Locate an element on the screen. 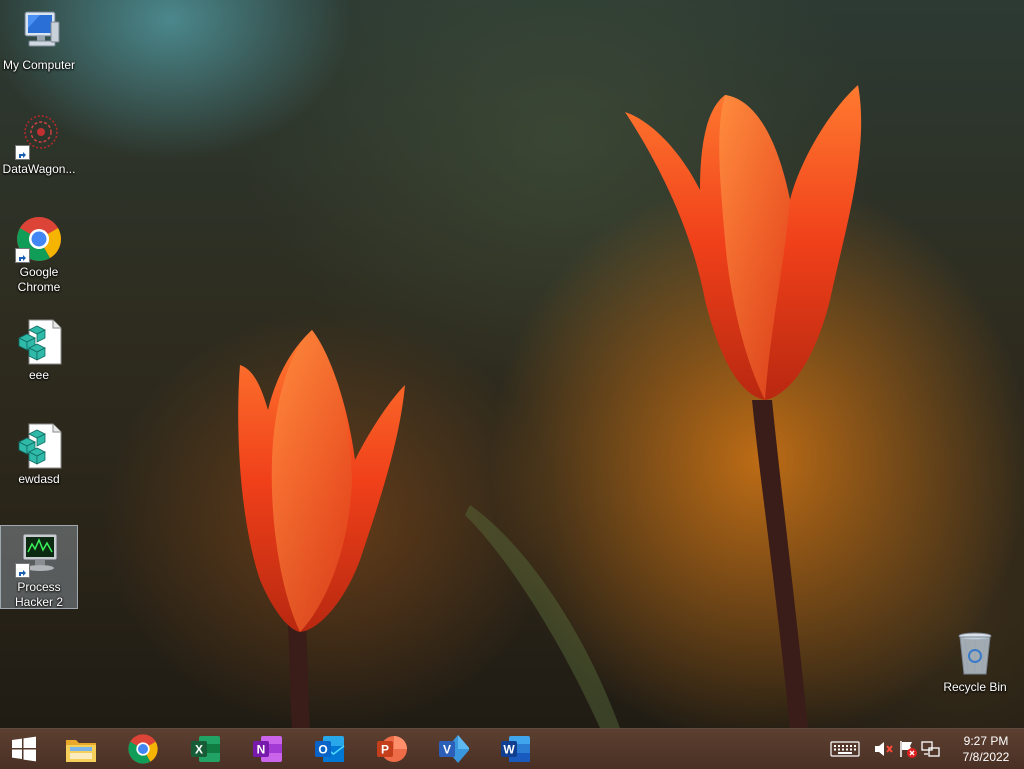 The height and width of the screenshot is (769, 1024). svg-text: V is located at coordinates (447, 750).